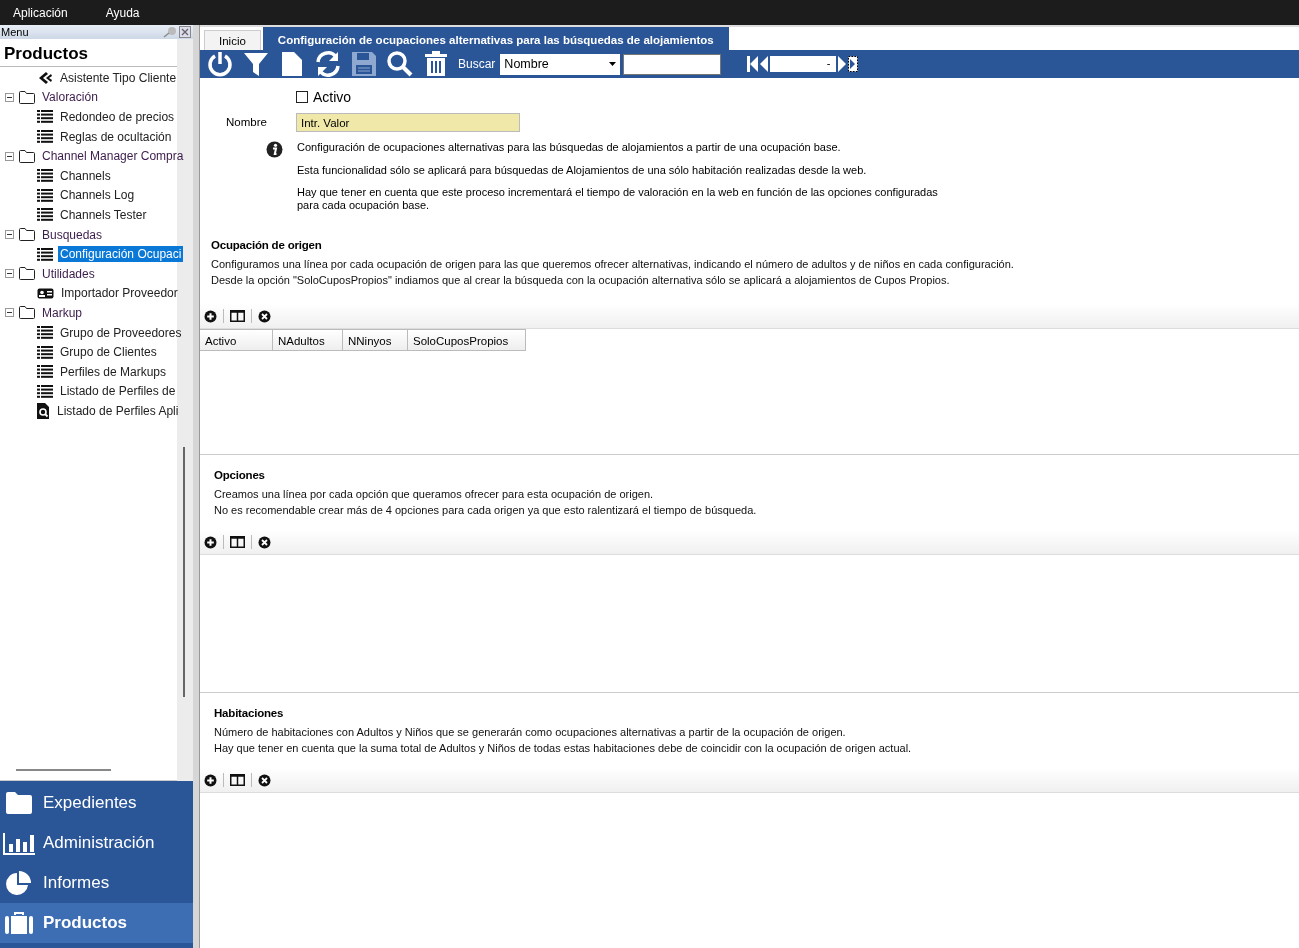 This screenshot has width=1299, height=948. Describe the element at coordinates (364, 64) in the screenshot. I see `save-icon` at that location.